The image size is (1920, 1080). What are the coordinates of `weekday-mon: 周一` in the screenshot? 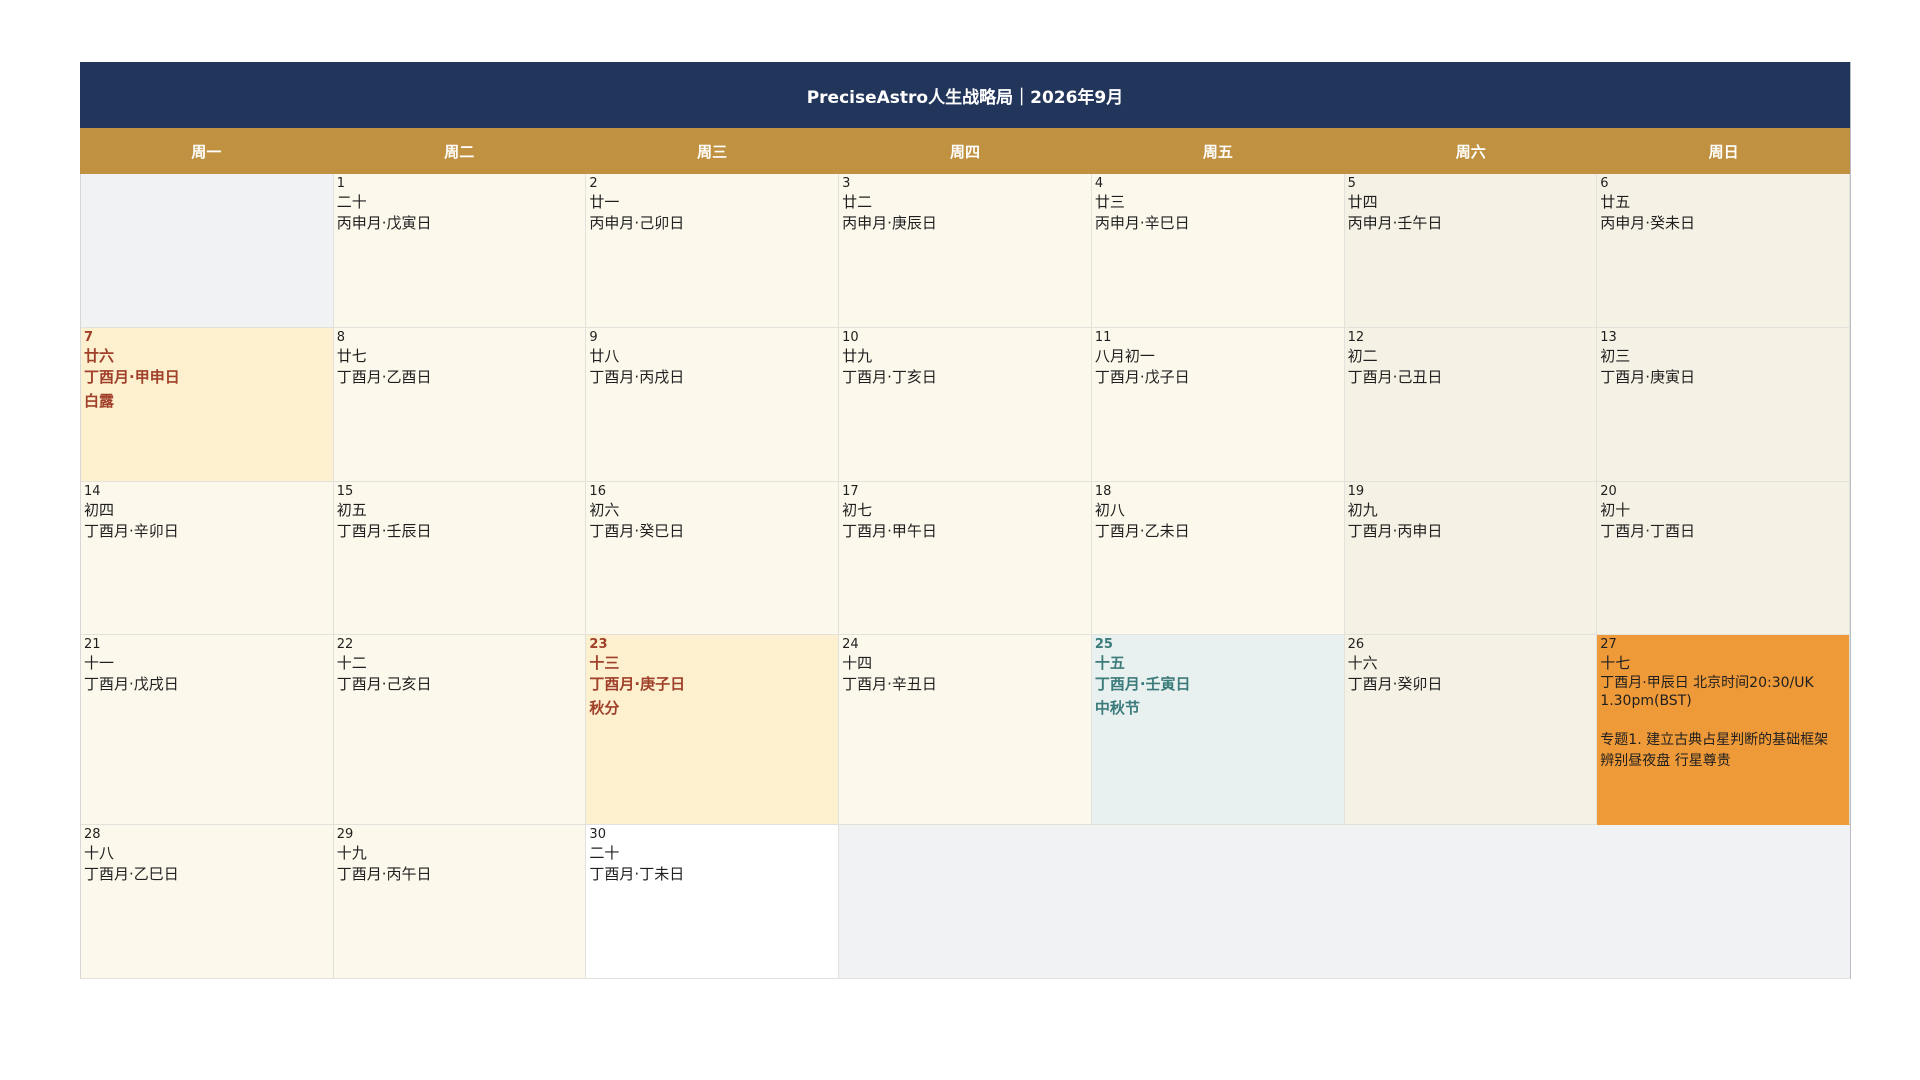 It's located at (206, 151).